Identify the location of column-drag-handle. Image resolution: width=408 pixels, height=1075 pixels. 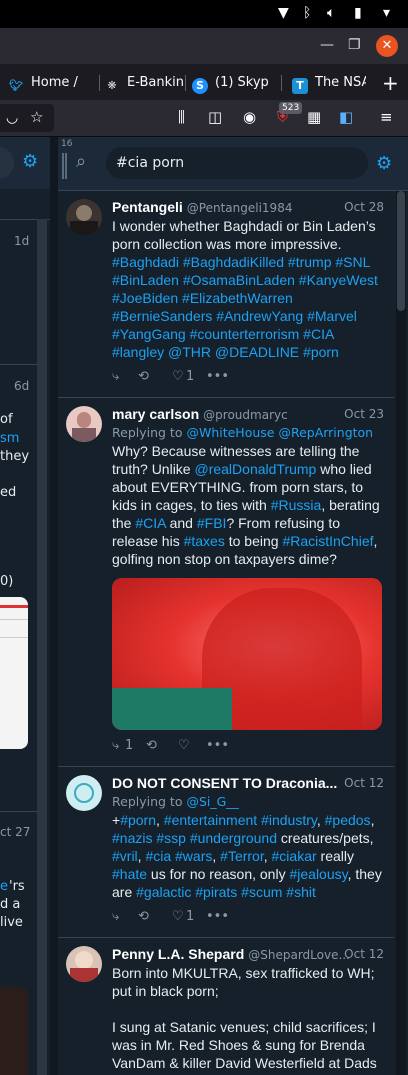
(64, 166).